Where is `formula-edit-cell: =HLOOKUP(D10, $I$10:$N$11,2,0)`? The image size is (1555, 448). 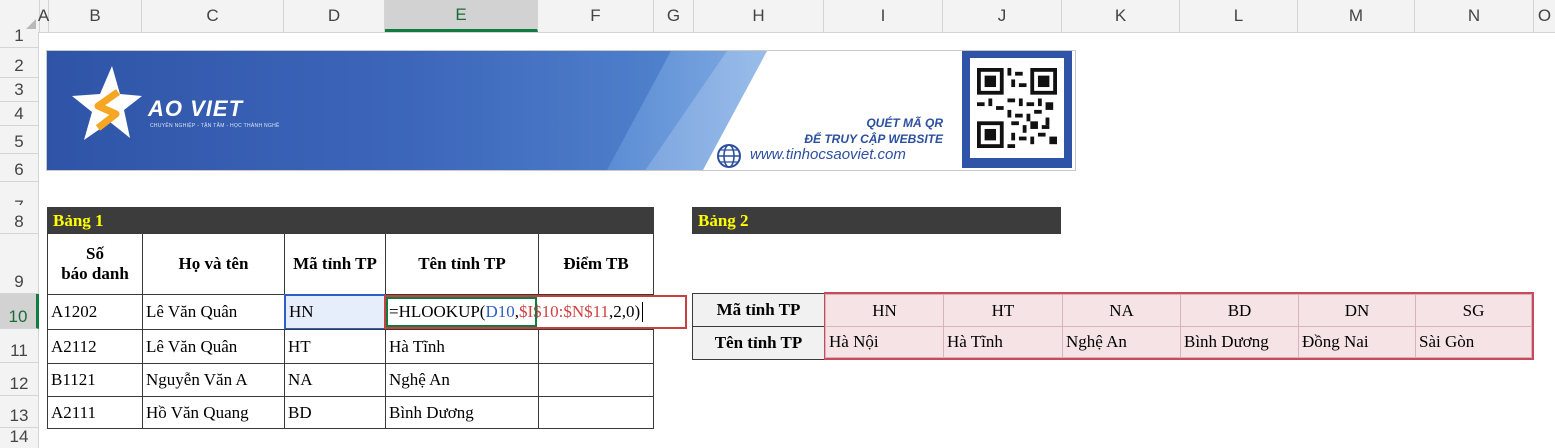
formula-edit-cell: =HLOOKUP(D10, $I$10:$N$11,2,0) is located at coordinates (535, 312).